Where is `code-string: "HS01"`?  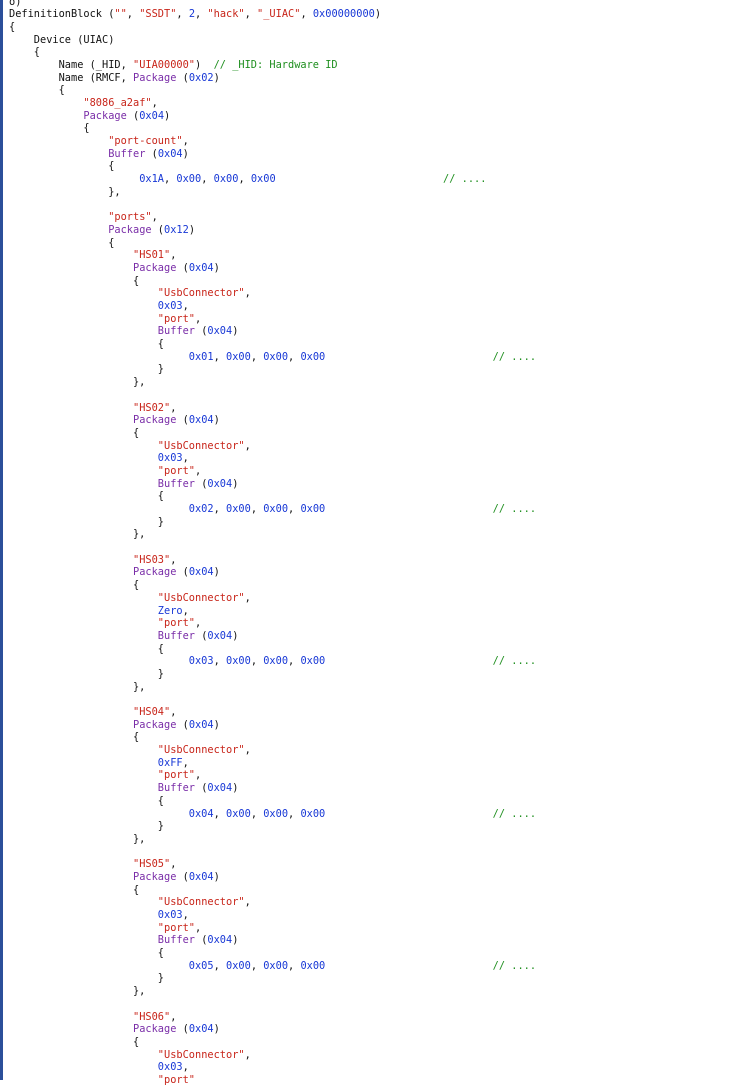
code-string: "HS01" is located at coordinates (152, 255).